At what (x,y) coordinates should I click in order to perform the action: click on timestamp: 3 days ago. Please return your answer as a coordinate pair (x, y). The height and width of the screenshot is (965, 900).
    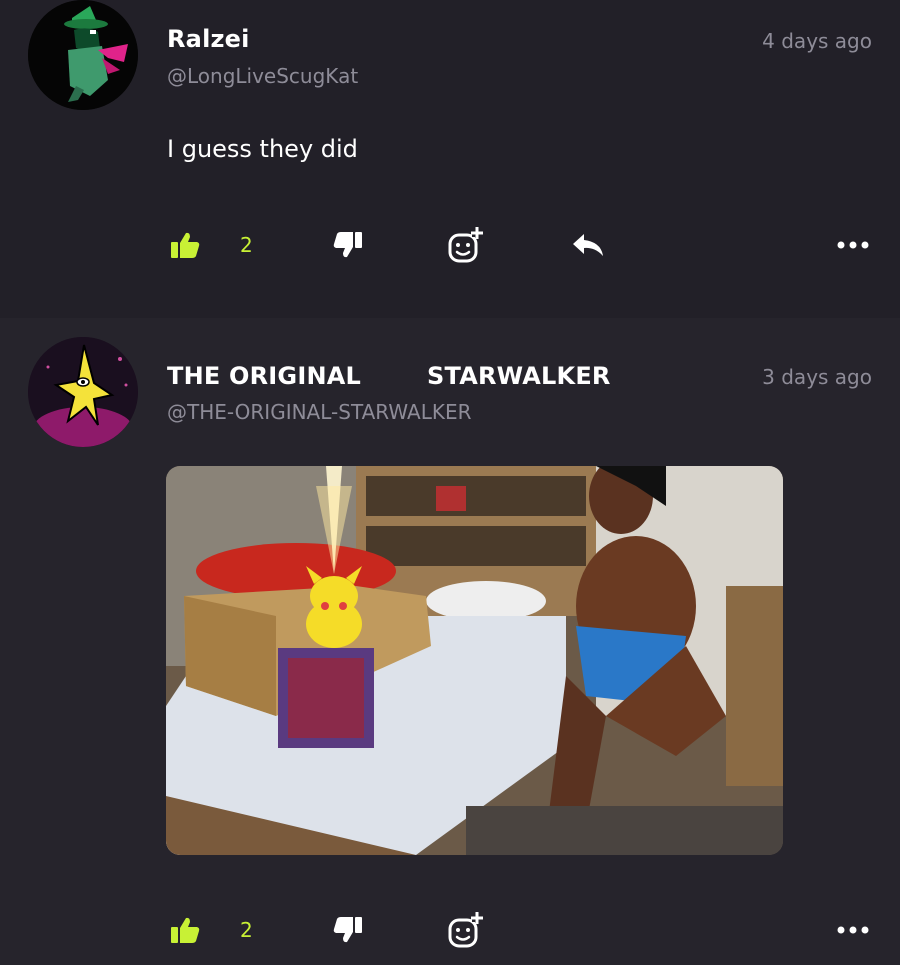
    Looking at the image, I should click on (817, 377).